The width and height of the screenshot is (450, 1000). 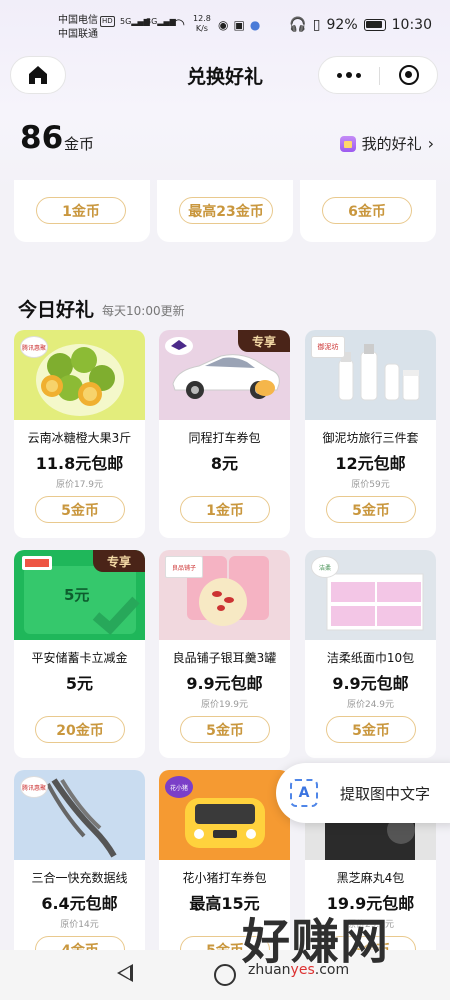 I want to click on redeem-button: 20金币, so click(x=80, y=729).